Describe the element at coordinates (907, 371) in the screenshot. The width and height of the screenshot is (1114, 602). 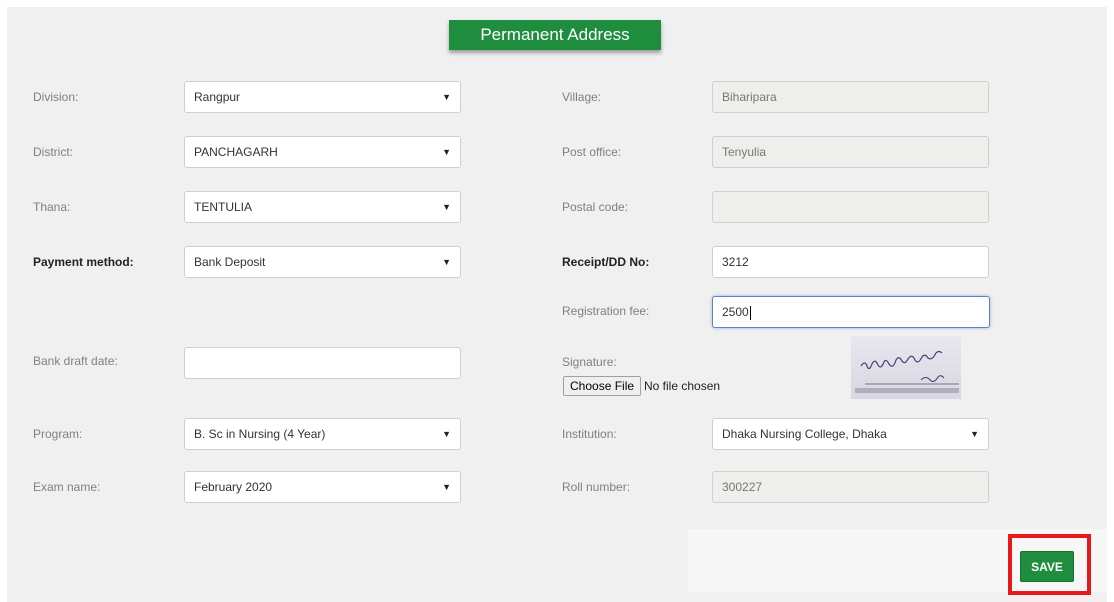
I see `handwritten-signature-icon` at that location.